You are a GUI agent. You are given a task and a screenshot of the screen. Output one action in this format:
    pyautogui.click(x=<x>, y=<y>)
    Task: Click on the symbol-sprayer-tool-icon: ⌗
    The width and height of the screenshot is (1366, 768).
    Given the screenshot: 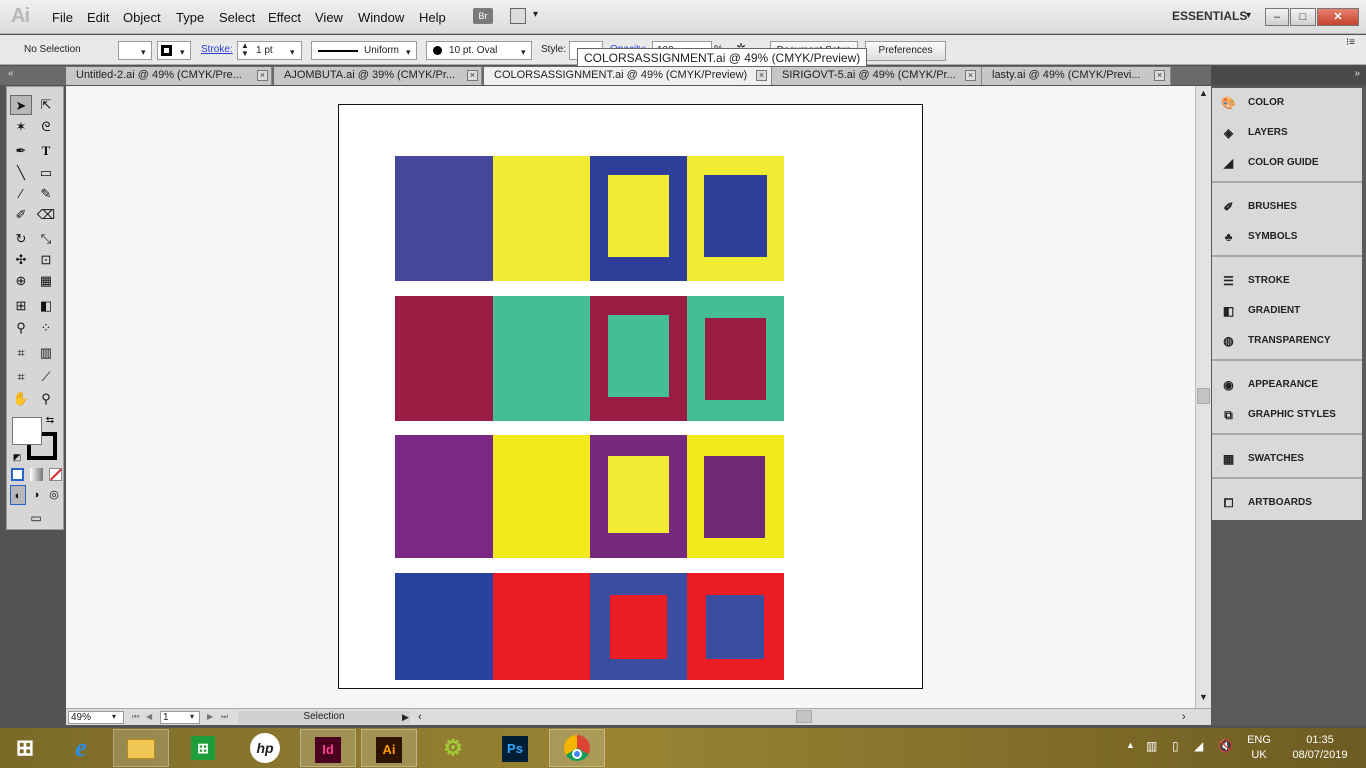 What is the action you would take?
    pyautogui.click(x=21, y=353)
    